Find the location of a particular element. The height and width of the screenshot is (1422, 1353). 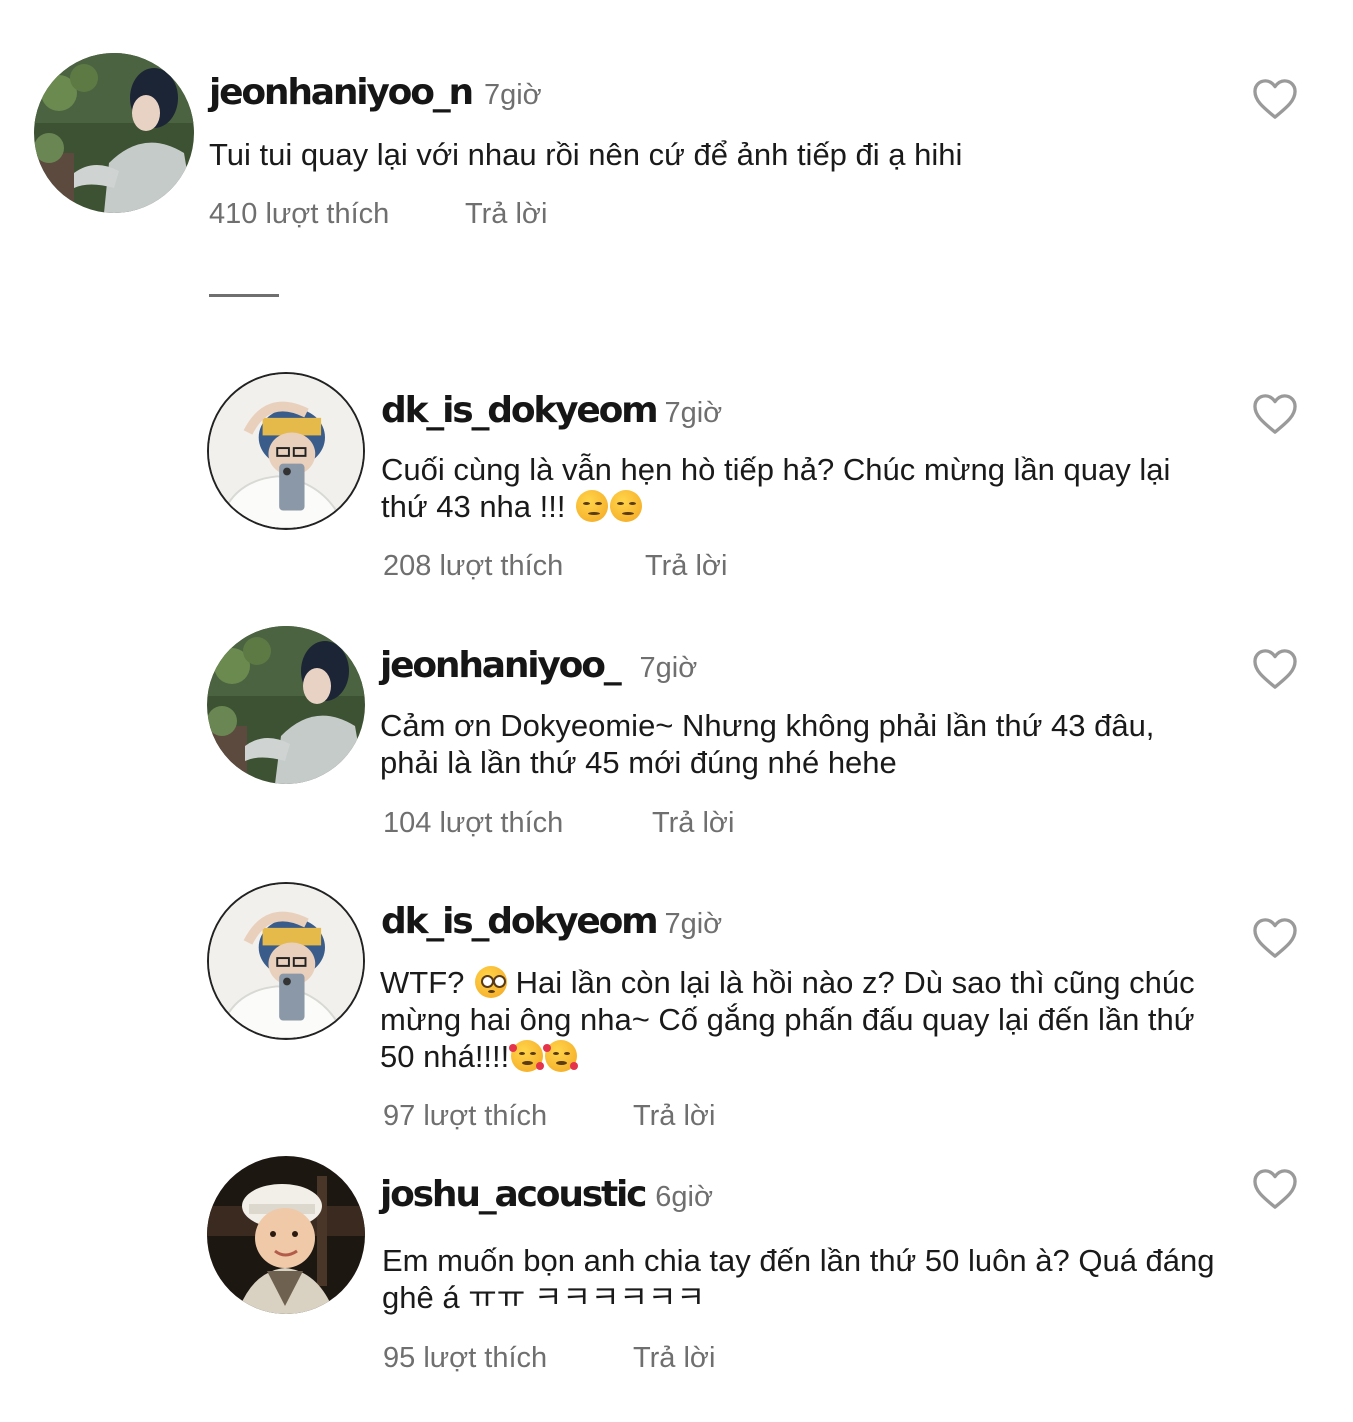

comment-text-before: WTF? is located at coordinates (422, 982).